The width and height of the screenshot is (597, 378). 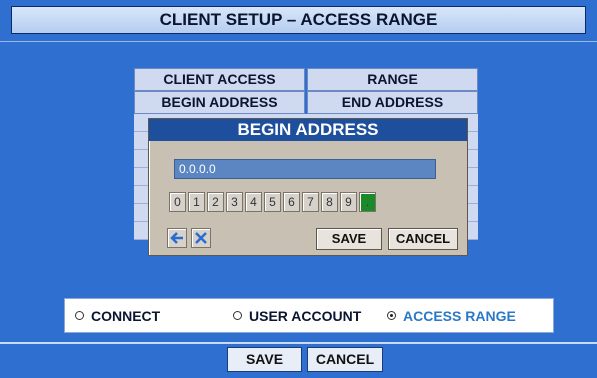 I want to click on key-6: 6, so click(x=291, y=202).